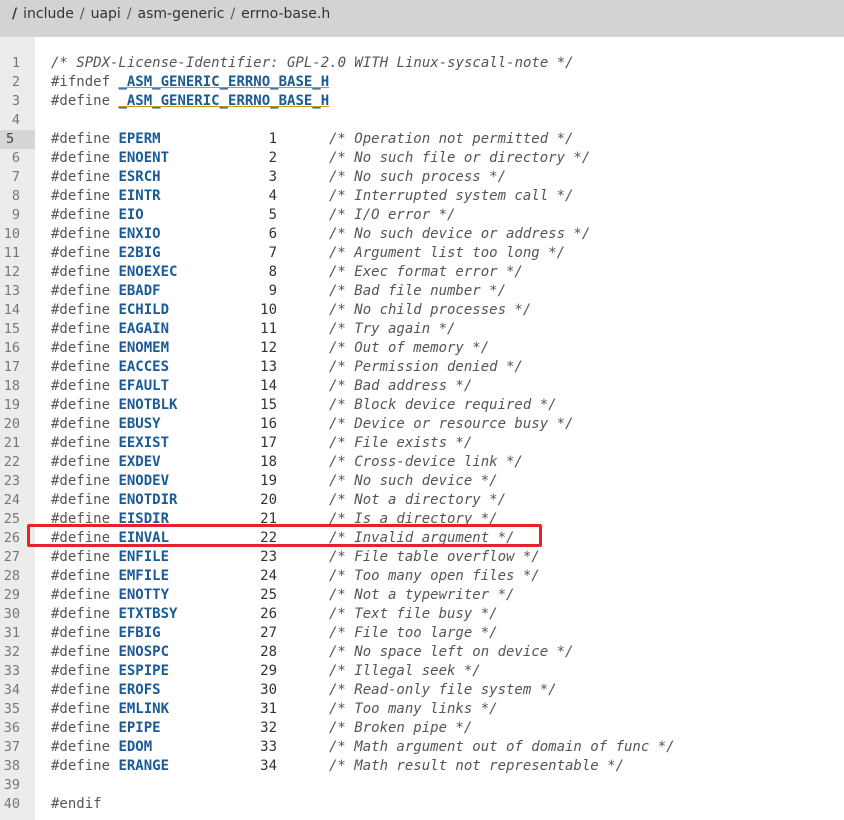 Image resolution: width=844 pixels, height=820 pixels. I want to click on line-number: 30, so click(10, 614).